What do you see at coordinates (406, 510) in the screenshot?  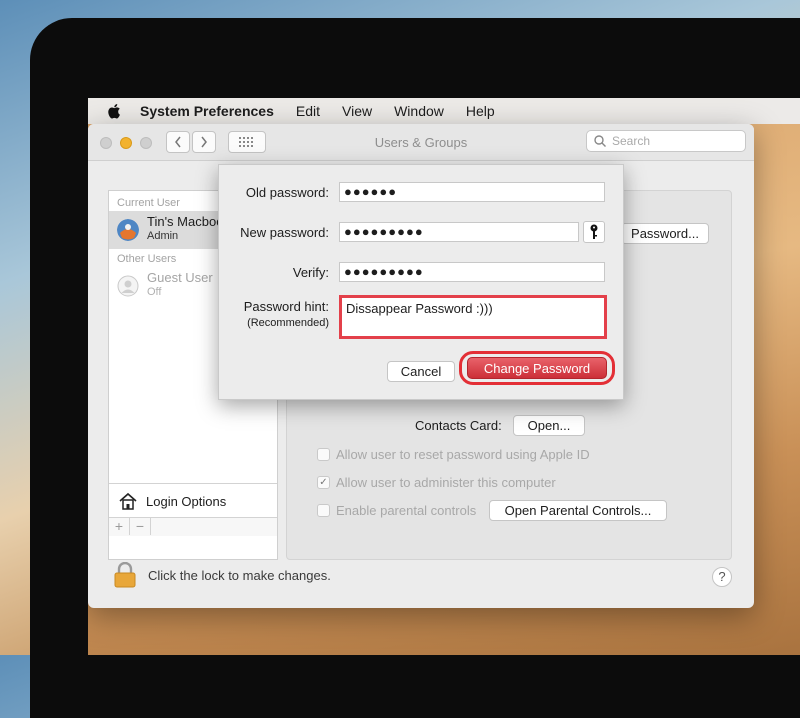 I see `checkbox-label: Enable parental controls` at bounding box center [406, 510].